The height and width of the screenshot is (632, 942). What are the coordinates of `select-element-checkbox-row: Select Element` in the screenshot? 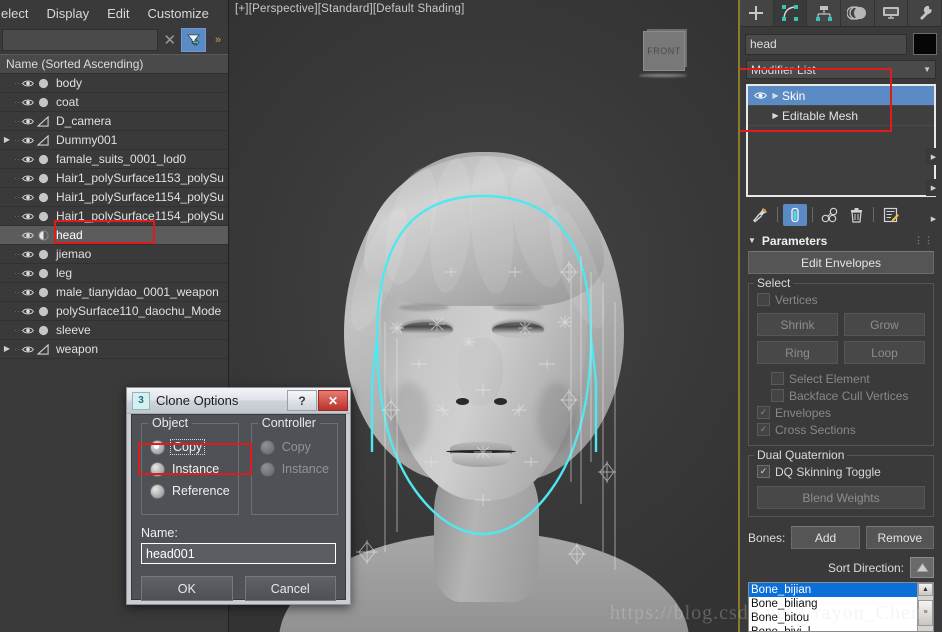 It's located at (841, 378).